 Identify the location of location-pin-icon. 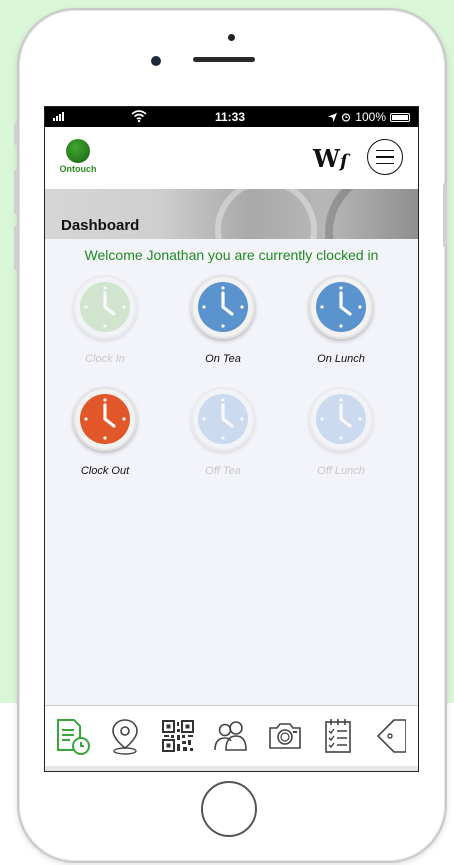
(125, 737).